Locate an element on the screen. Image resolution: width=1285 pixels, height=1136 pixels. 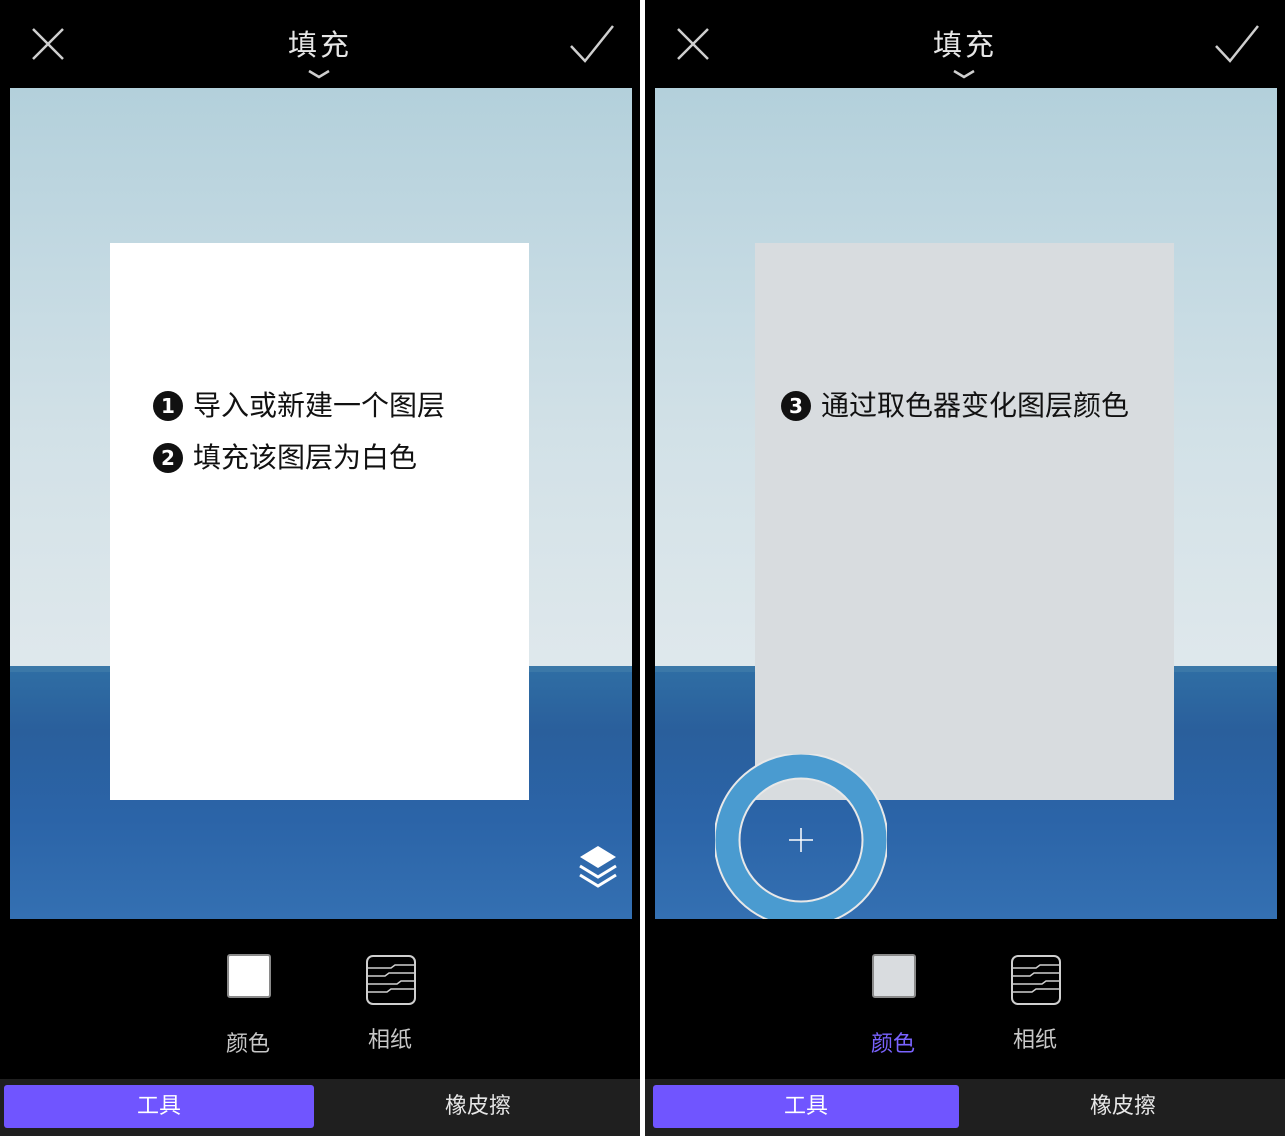
note-text: 通过取色器变化图层颜色 is located at coordinates (975, 405).